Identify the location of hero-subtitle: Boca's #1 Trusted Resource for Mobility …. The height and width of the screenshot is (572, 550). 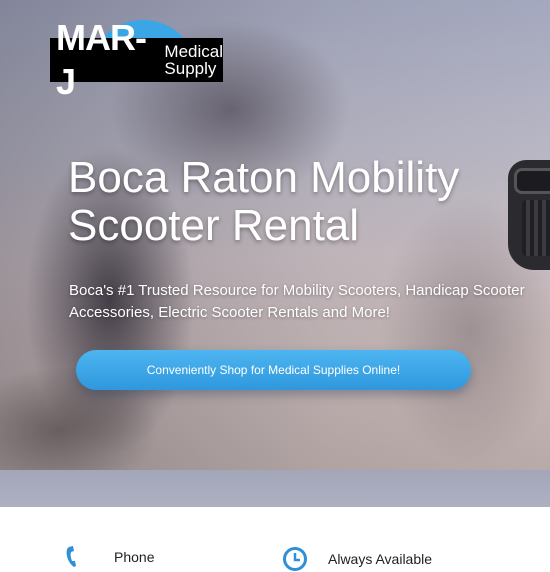
(297, 301).